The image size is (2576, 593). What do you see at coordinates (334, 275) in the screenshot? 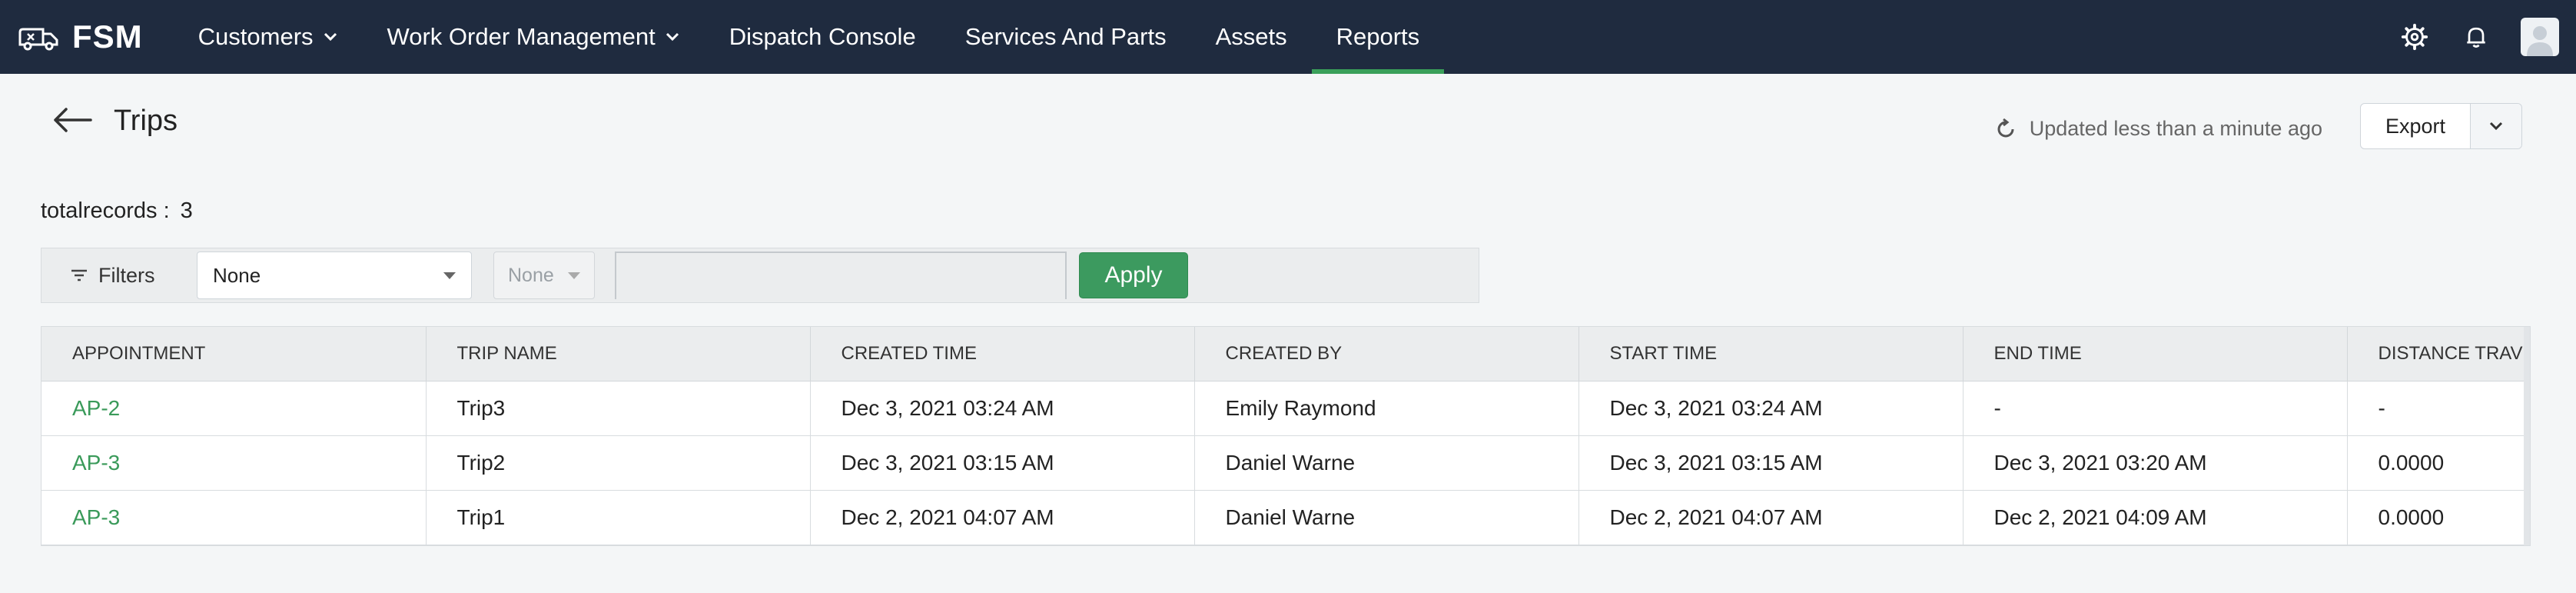
I see `filter-field-select: None` at bounding box center [334, 275].